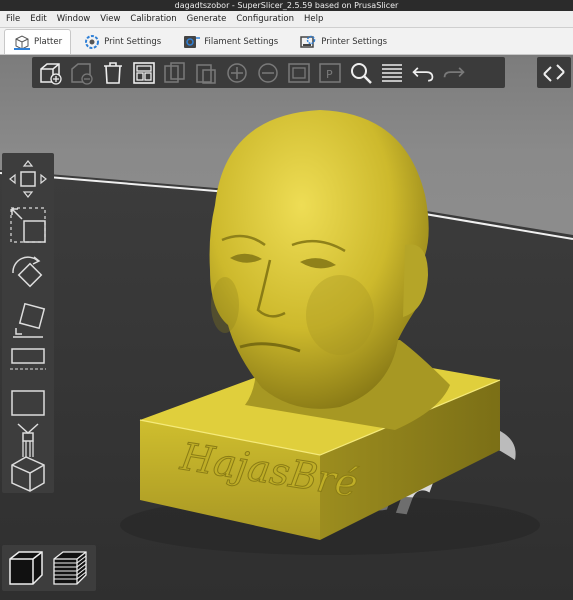 The width and height of the screenshot is (573, 600). I want to click on solid-cube-icon, so click(26, 568).